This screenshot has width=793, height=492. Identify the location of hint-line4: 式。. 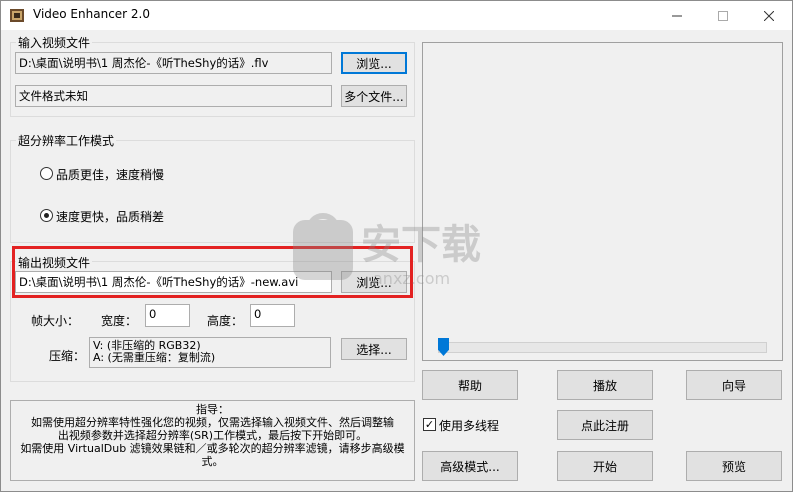
(212, 461).